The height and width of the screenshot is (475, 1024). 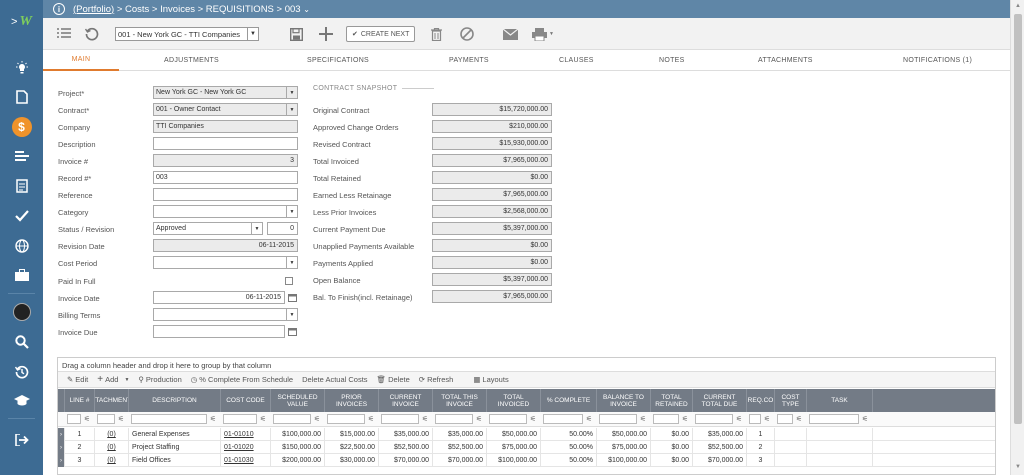 What do you see at coordinates (460, 400) in the screenshot?
I see `grid-column-header: TOTAL THIS INVOICE` at bounding box center [460, 400].